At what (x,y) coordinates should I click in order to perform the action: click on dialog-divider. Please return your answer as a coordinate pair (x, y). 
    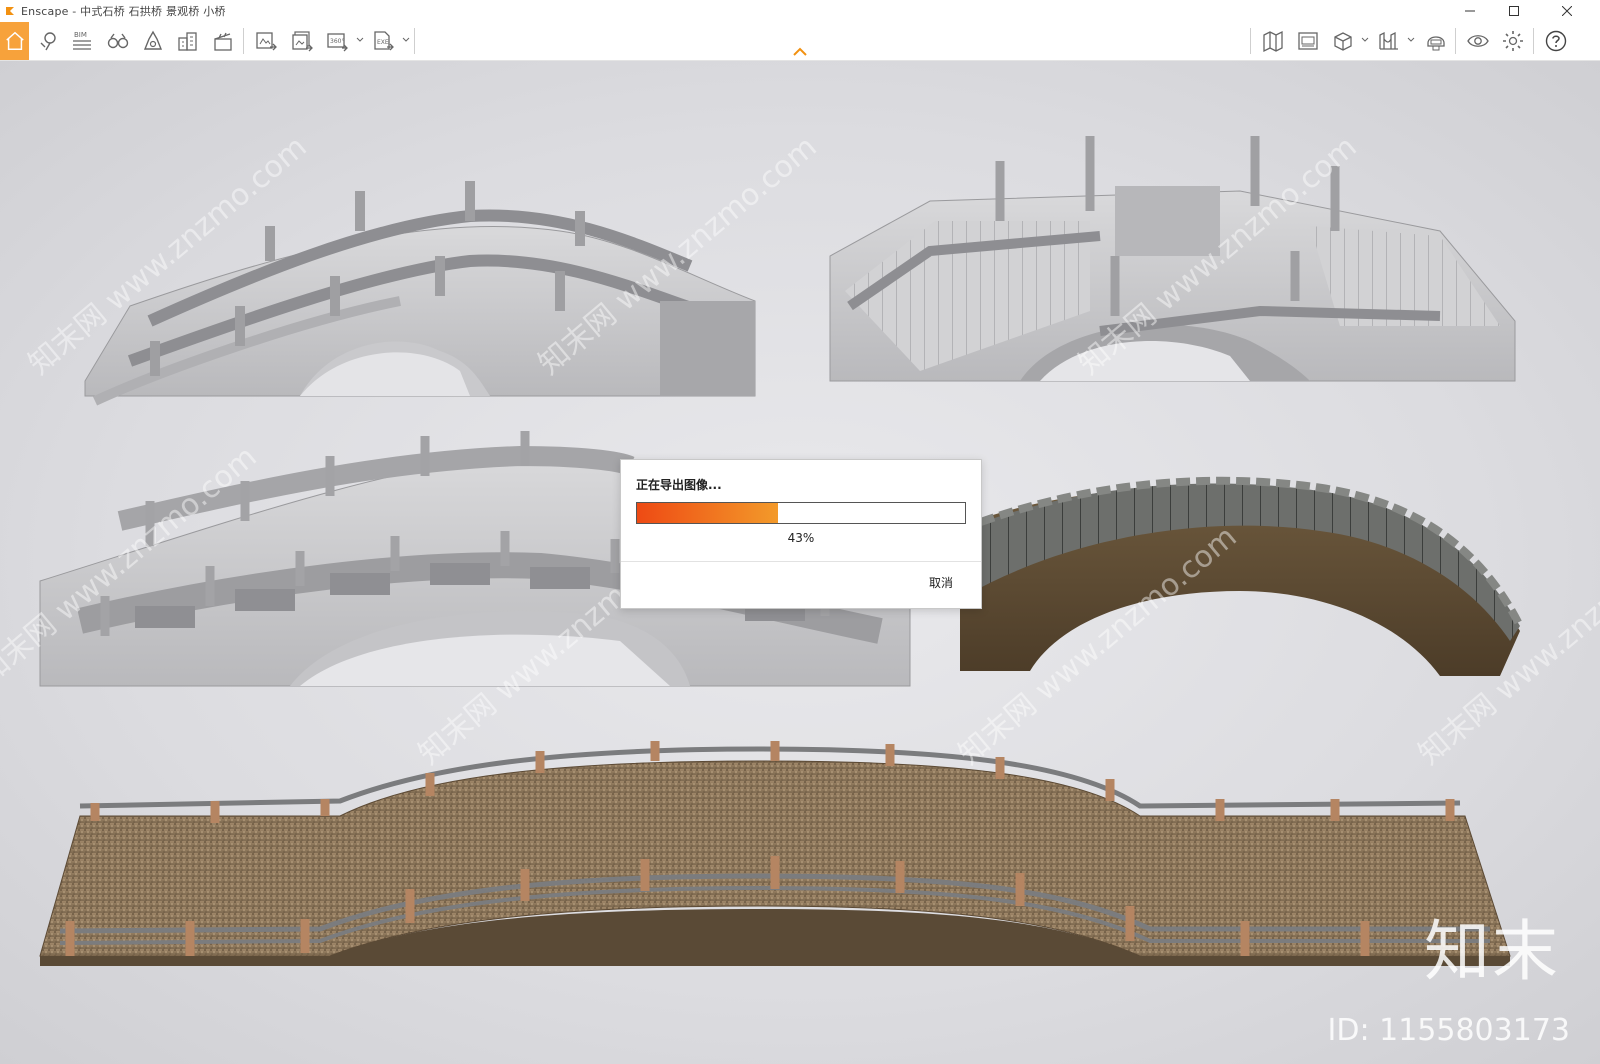
    Looking at the image, I should click on (801, 561).